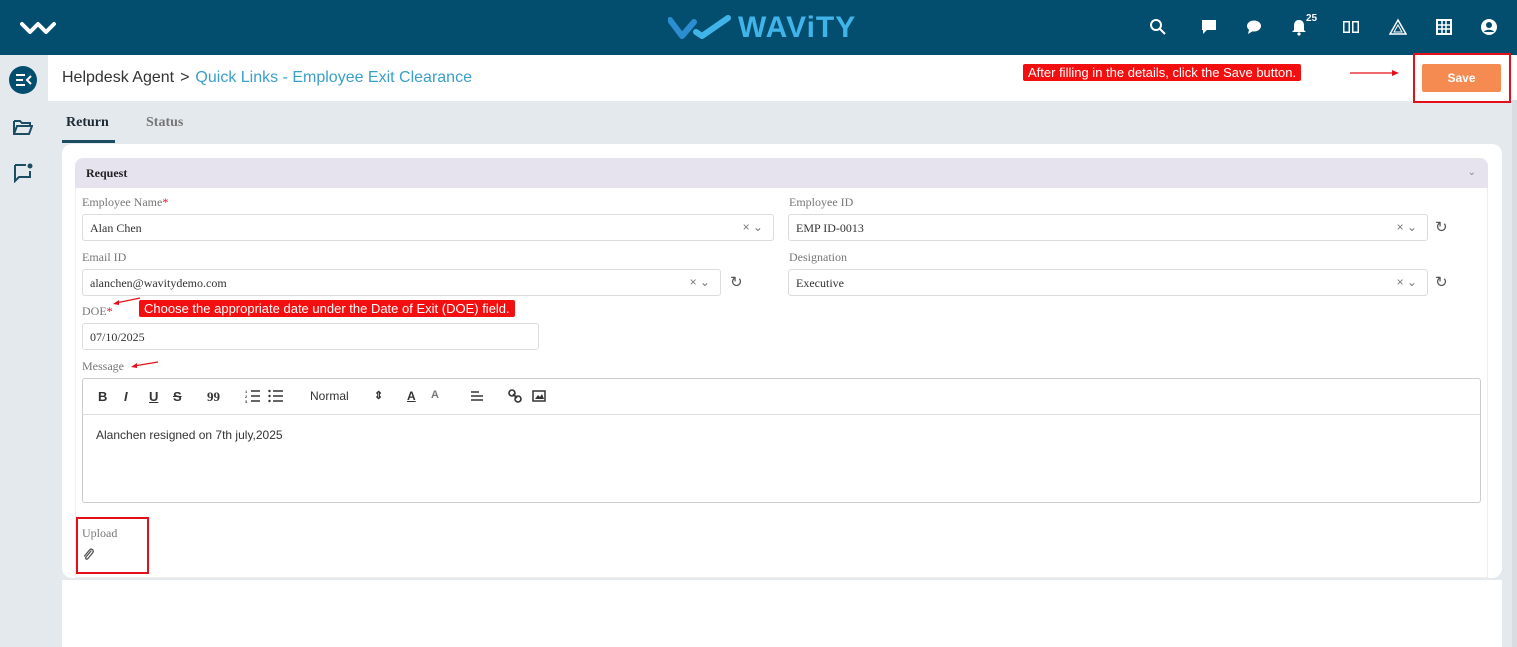  What do you see at coordinates (153, 396) in the screenshot?
I see `underline-button: U` at bounding box center [153, 396].